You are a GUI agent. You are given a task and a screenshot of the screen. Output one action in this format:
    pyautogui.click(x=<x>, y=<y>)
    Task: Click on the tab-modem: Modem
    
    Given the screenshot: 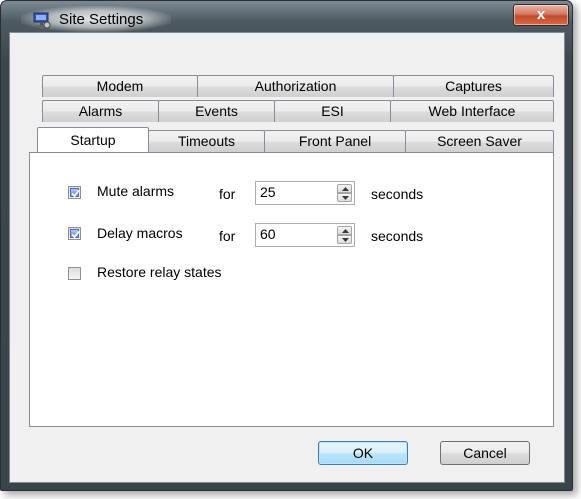 What is the action you would take?
    pyautogui.click(x=120, y=86)
    